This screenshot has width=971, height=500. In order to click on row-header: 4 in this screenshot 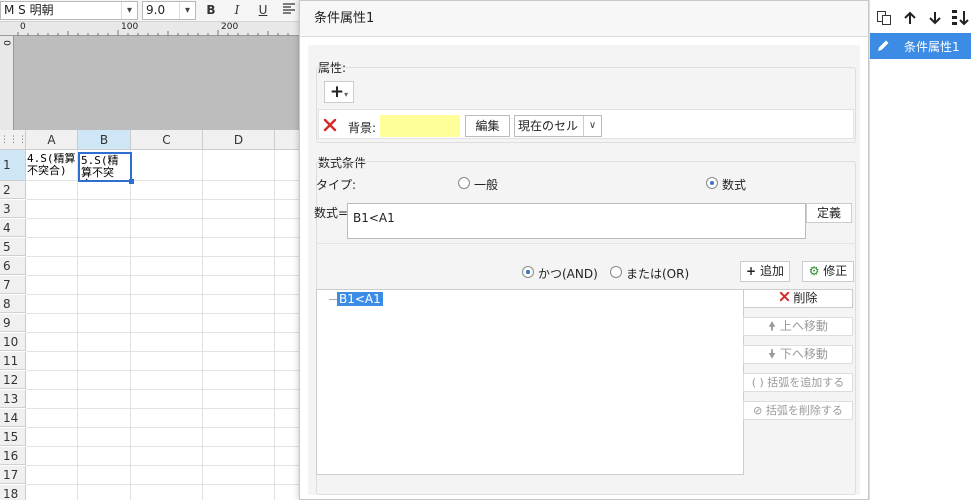, I will do `click(13, 228)`.